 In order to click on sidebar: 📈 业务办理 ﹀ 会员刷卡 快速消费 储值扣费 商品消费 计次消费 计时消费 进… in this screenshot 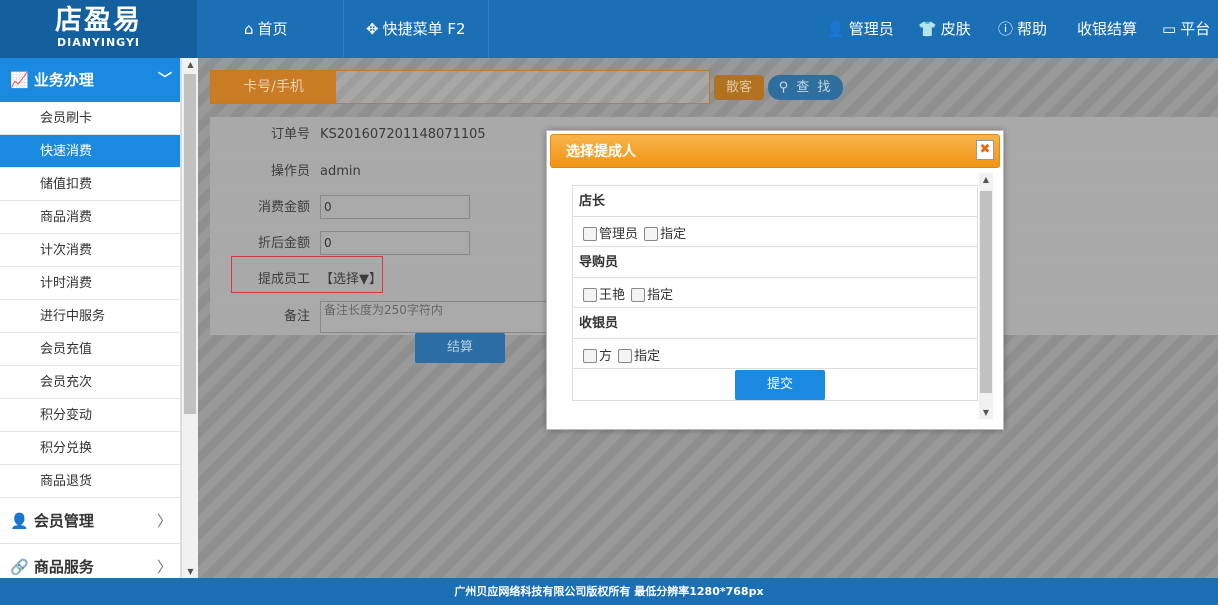, I will do `click(90, 318)`.